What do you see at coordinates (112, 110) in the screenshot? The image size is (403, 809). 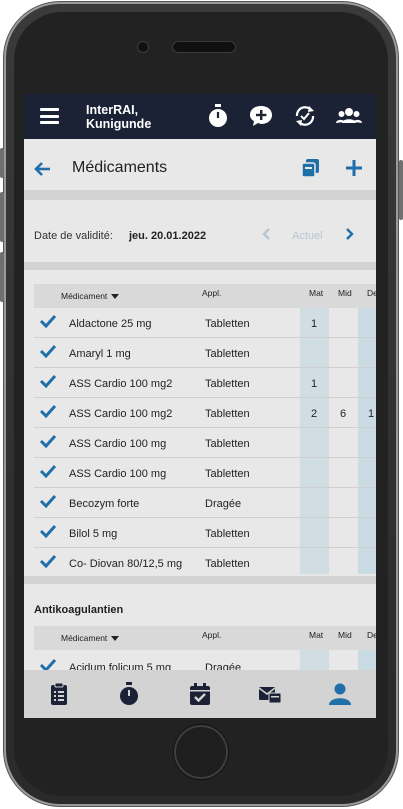 I see `user-name-line1: InterRAI,` at bounding box center [112, 110].